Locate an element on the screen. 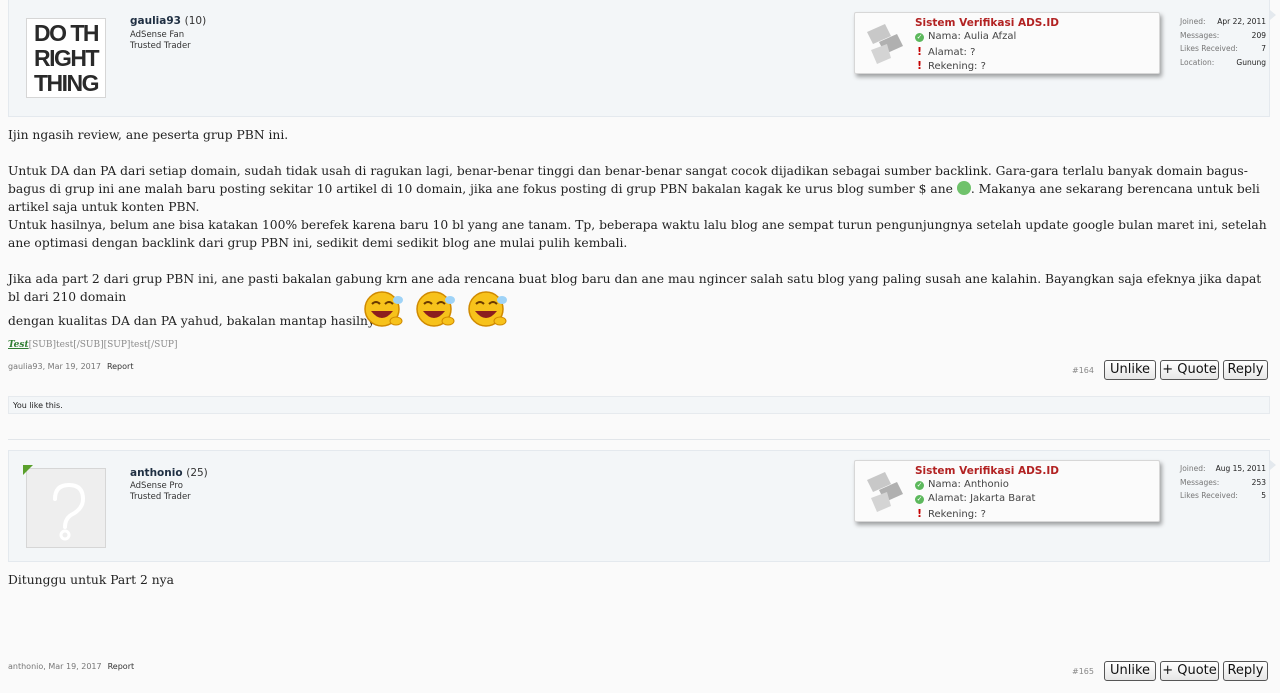 This screenshot has width=1280, height=693. verification-row-alamat: ! Alamat: ? is located at coordinates (946, 51).